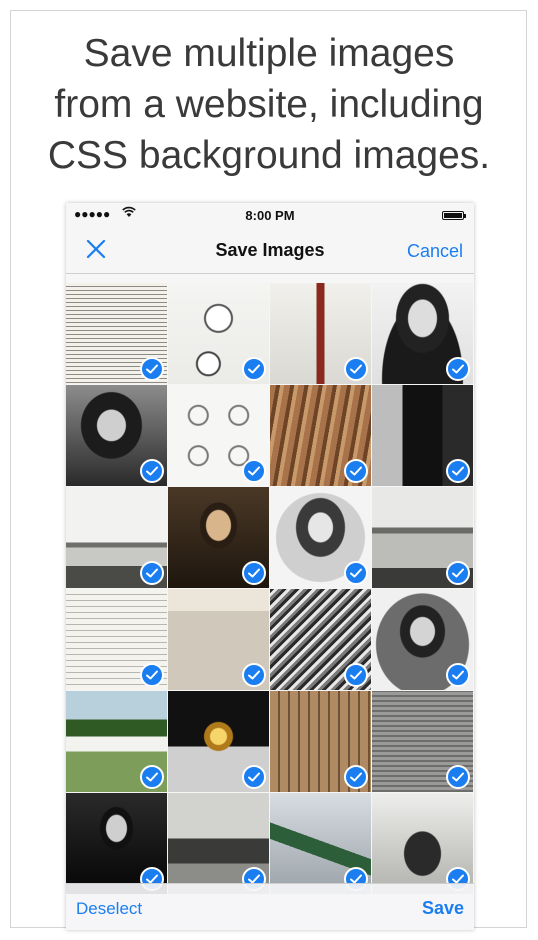  What do you see at coordinates (218, 333) in the screenshot?
I see `image-thumbnail-patent-diagram` at bounding box center [218, 333].